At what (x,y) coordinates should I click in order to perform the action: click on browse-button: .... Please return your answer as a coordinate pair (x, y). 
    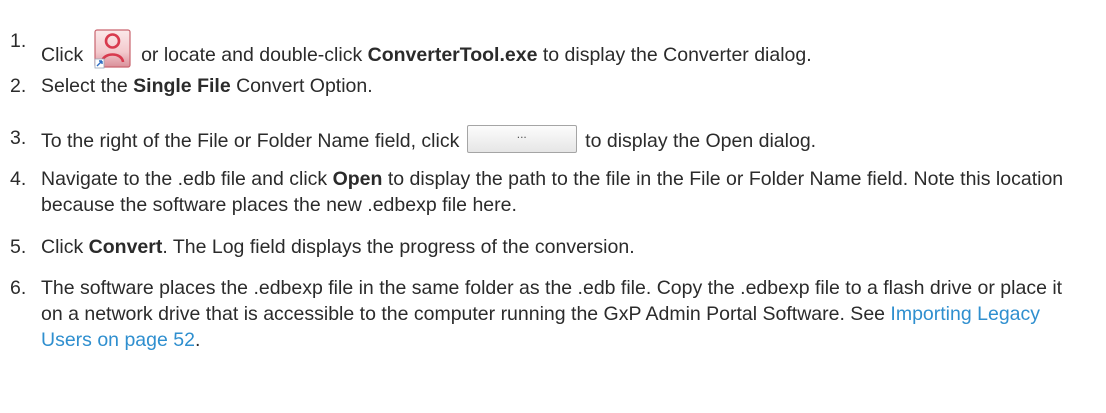
    Looking at the image, I should click on (521, 139).